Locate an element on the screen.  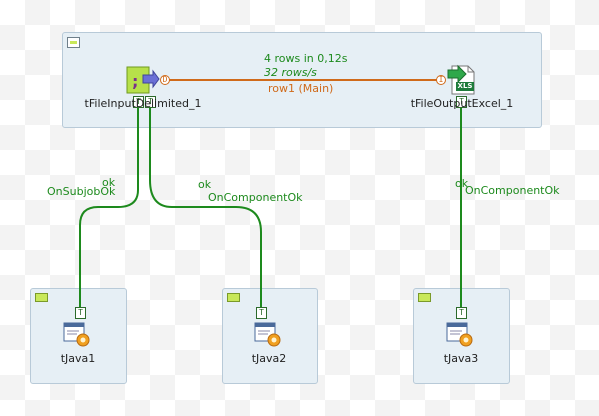
on-subjob-ok-link is located at coordinates (109, 205).